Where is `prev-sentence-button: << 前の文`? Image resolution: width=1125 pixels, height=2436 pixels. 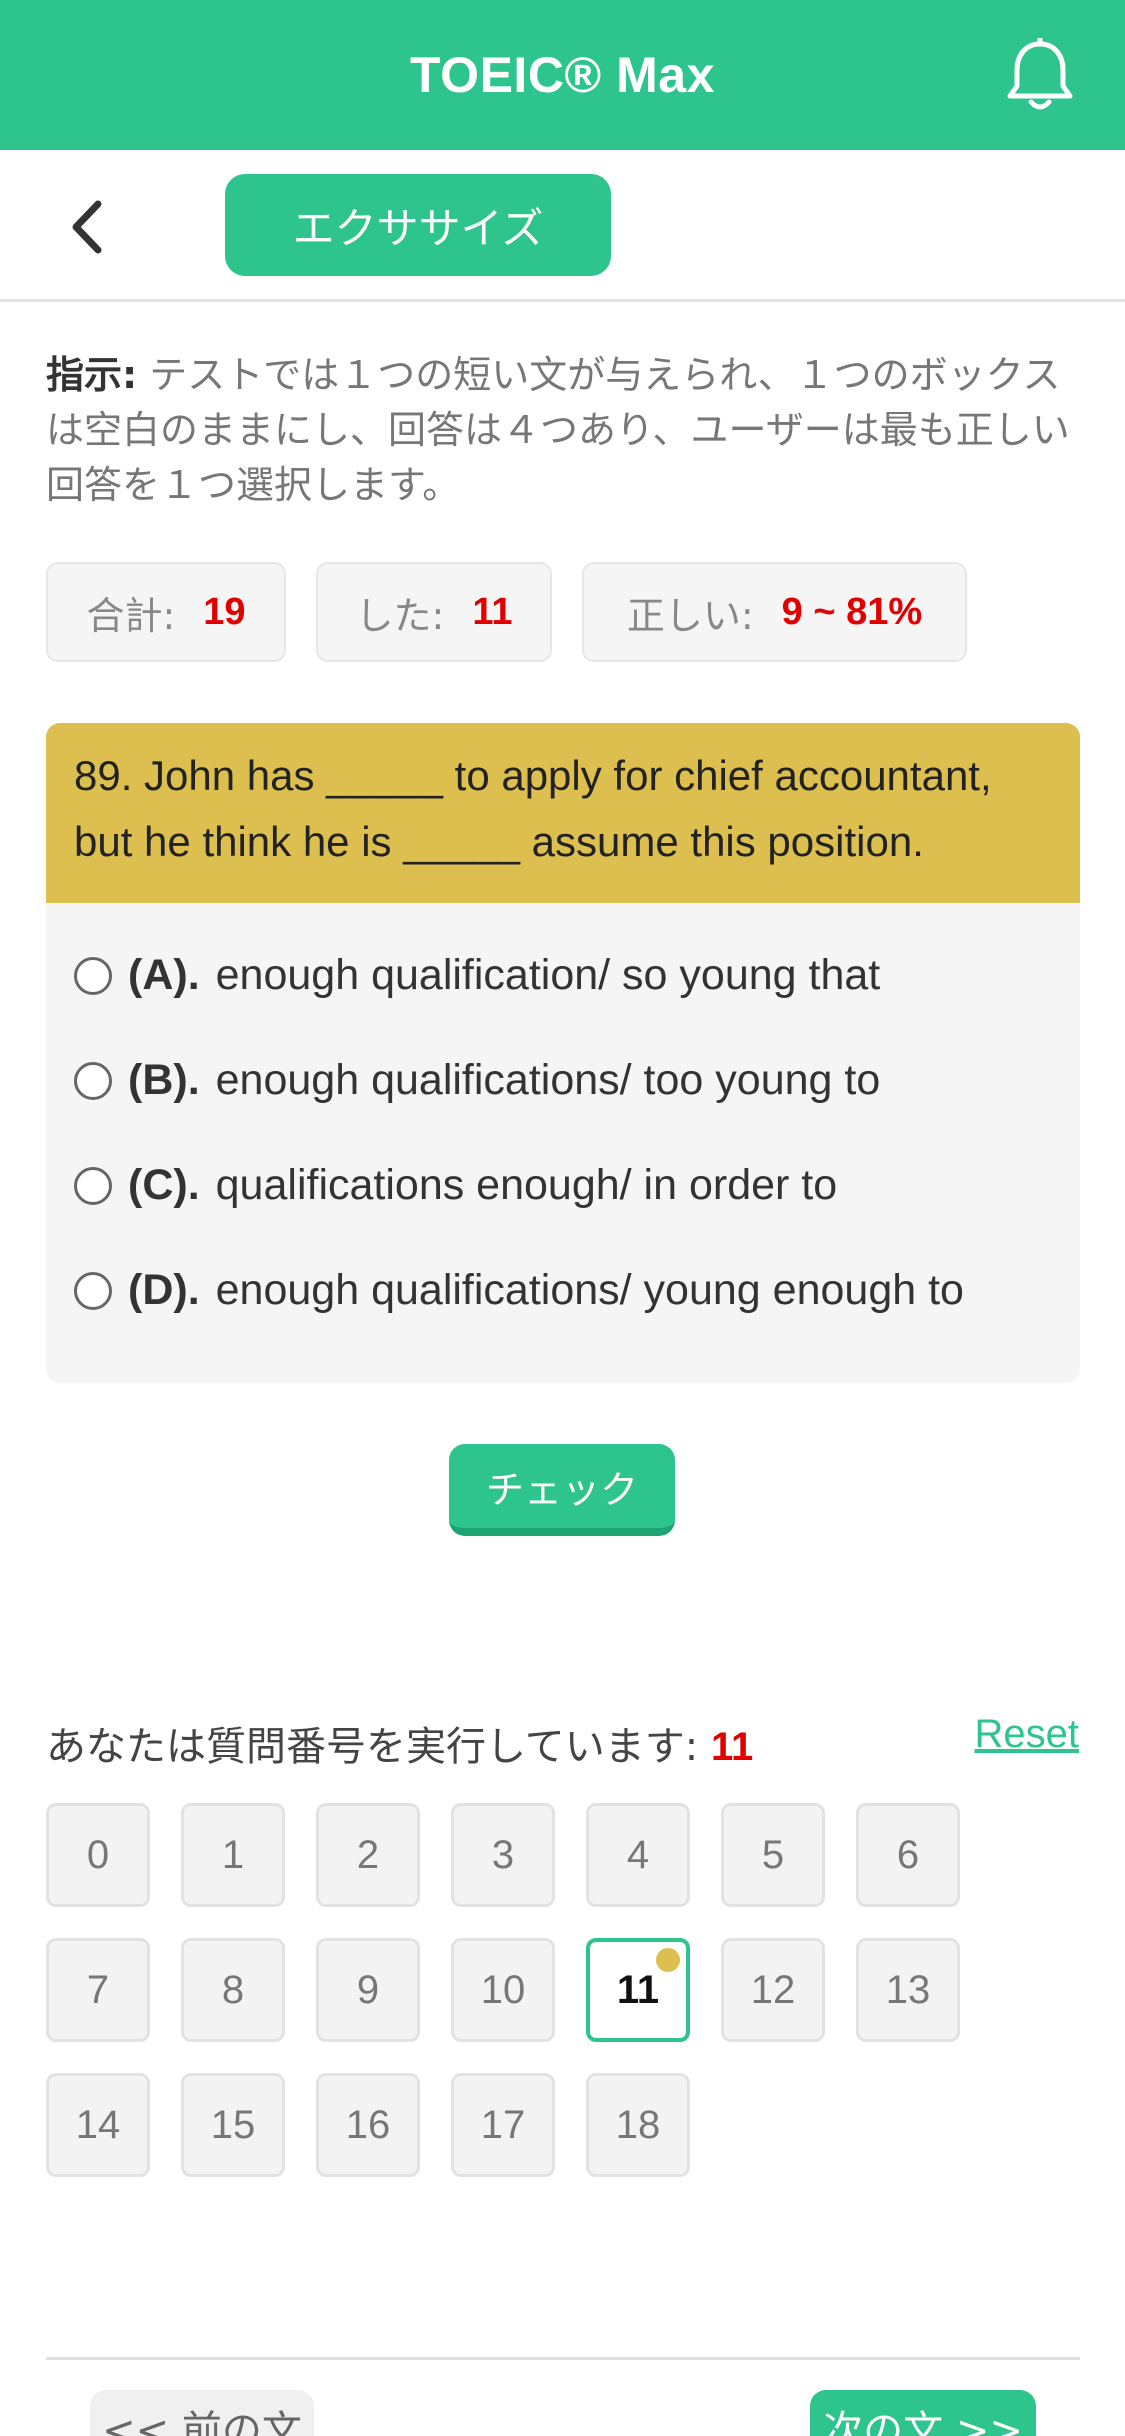 prev-sentence-button: << 前の文 is located at coordinates (202, 2413).